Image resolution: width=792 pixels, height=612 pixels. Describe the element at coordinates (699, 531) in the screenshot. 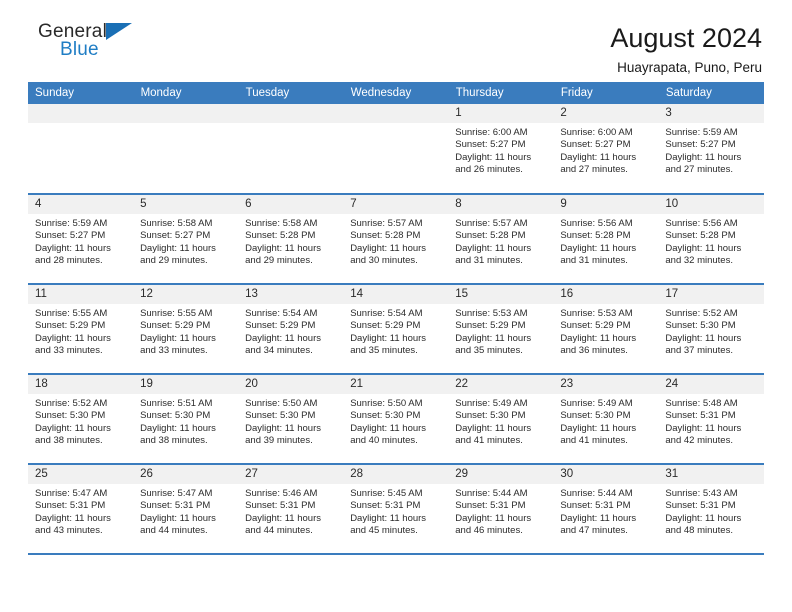

I see `daylight-text-line2: and 48 minutes.` at that location.